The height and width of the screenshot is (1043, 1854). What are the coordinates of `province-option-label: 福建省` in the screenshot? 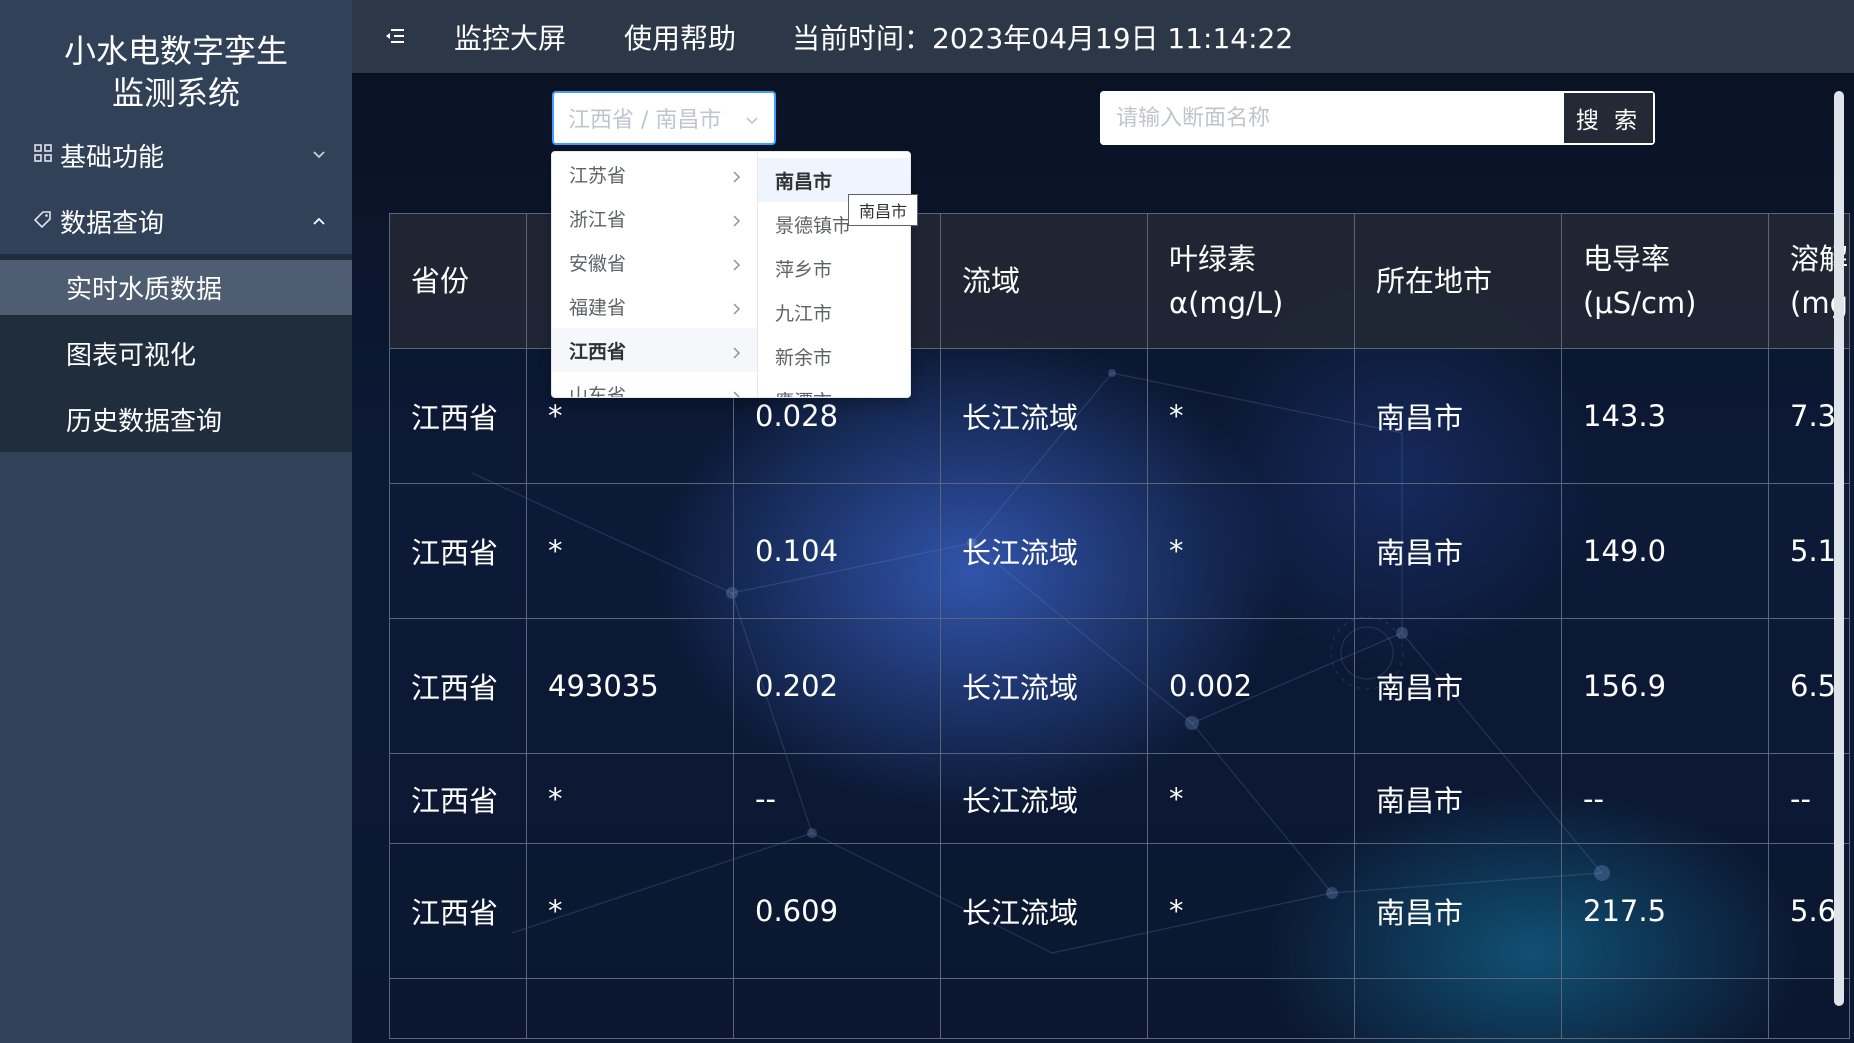 It's located at (598, 307).